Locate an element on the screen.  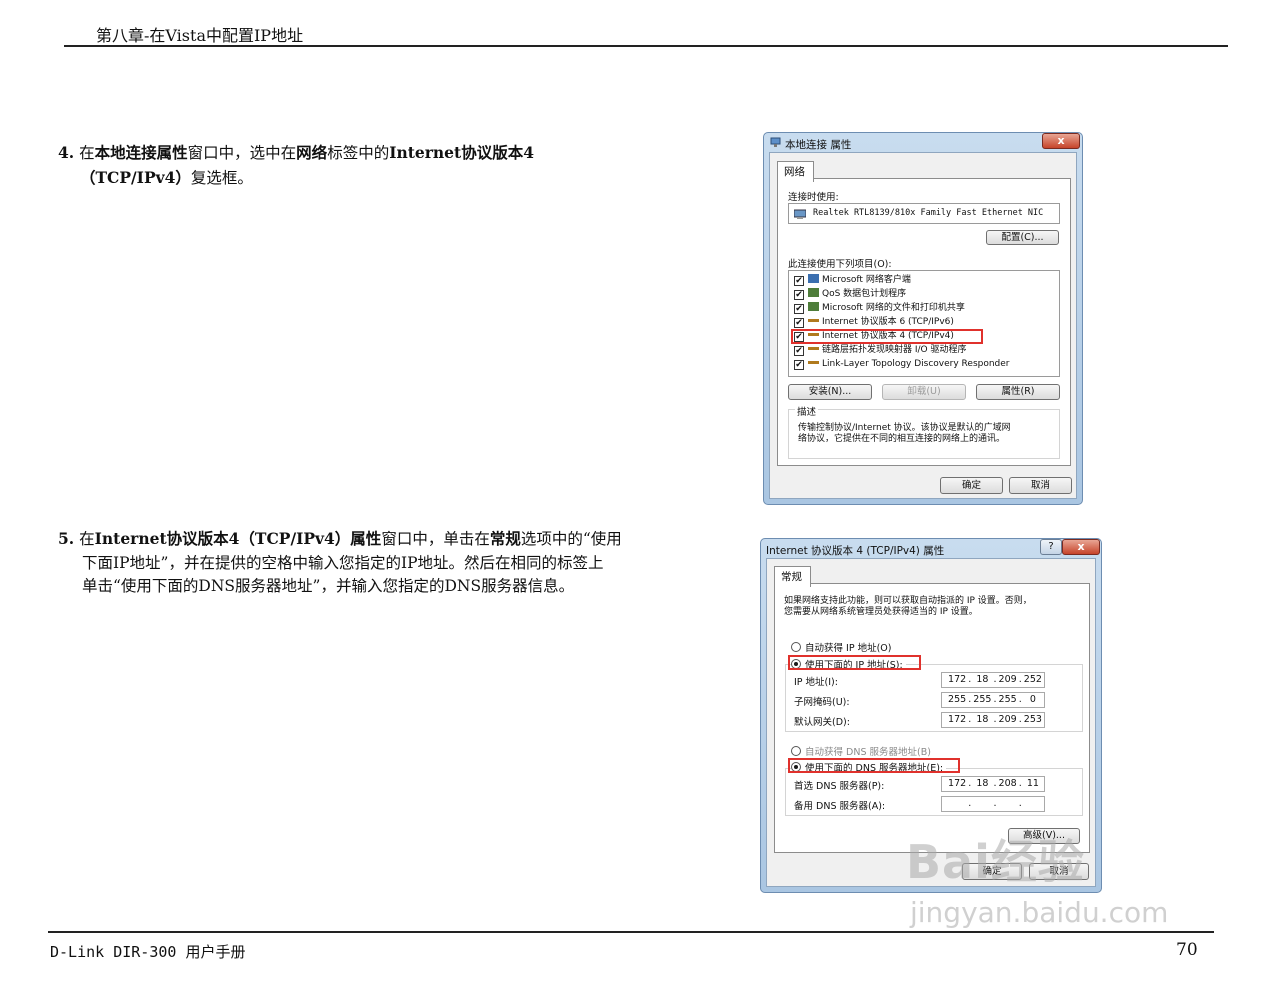
list-item: ✔ Microsoft 网络的文件和打印机共享 is located at coordinates (879, 308).